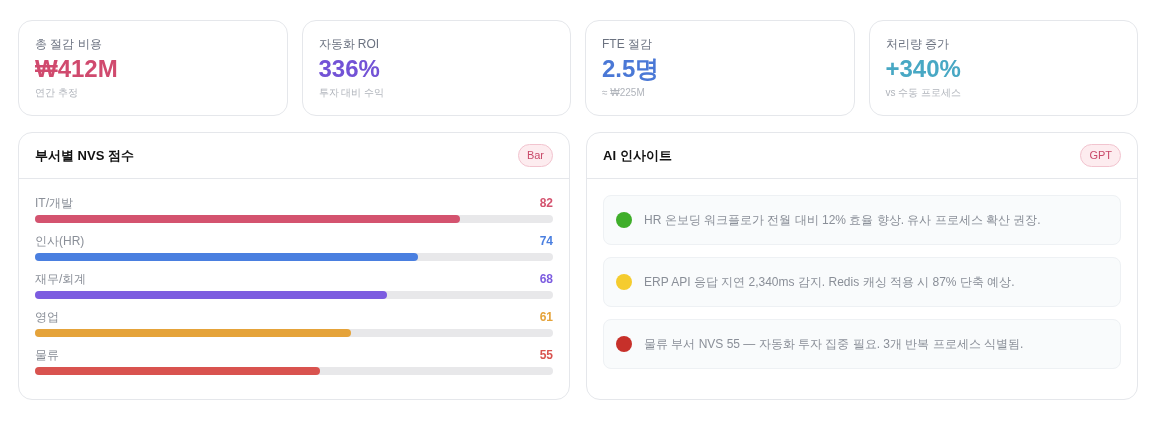 Image resolution: width=1156 pixels, height=422 pixels. What do you see at coordinates (627, 44) in the screenshot?
I see `kpi-label: FTE 절감` at bounding box center [627, 44].